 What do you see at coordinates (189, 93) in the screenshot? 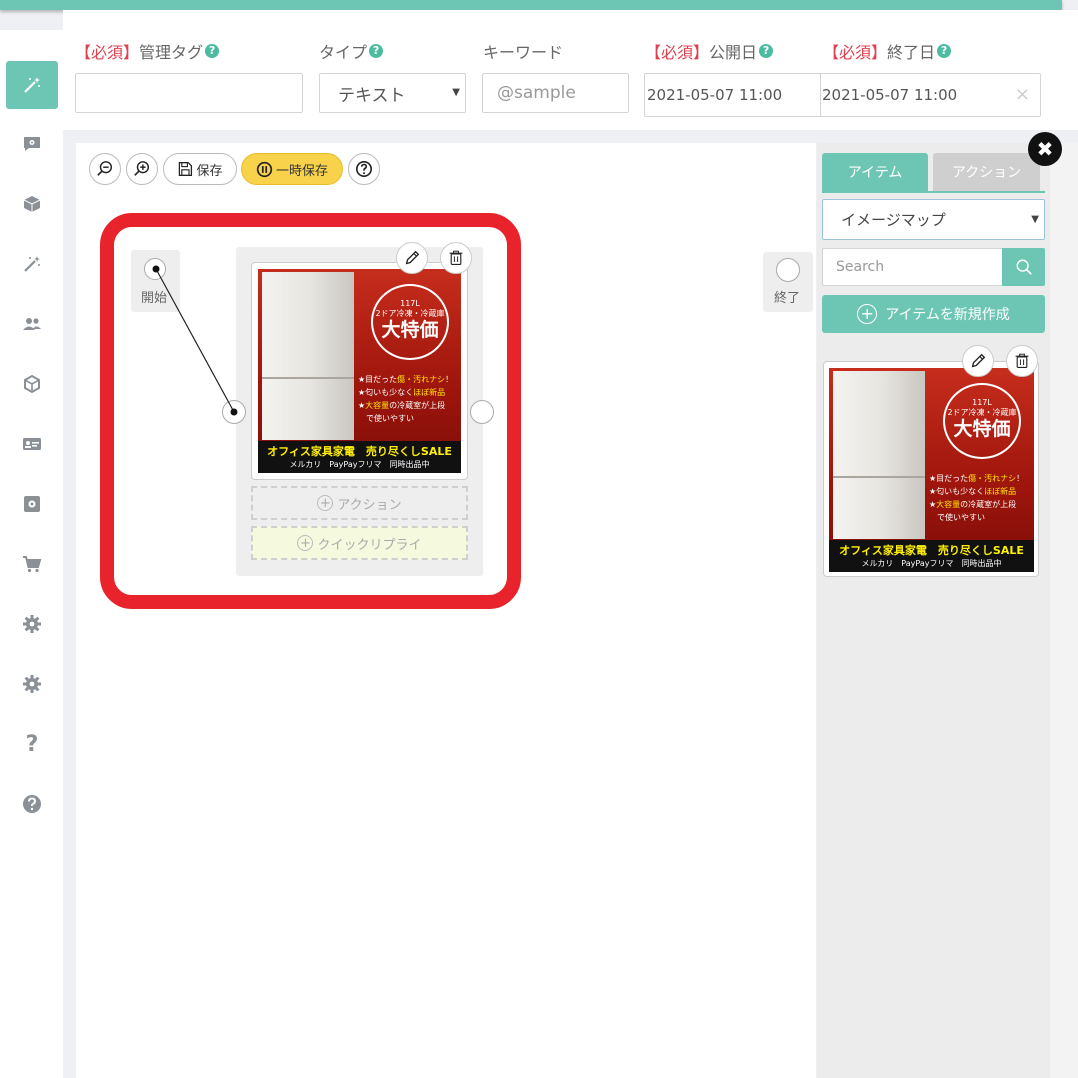
I see `tag-input` at bounding box center [189, 93].